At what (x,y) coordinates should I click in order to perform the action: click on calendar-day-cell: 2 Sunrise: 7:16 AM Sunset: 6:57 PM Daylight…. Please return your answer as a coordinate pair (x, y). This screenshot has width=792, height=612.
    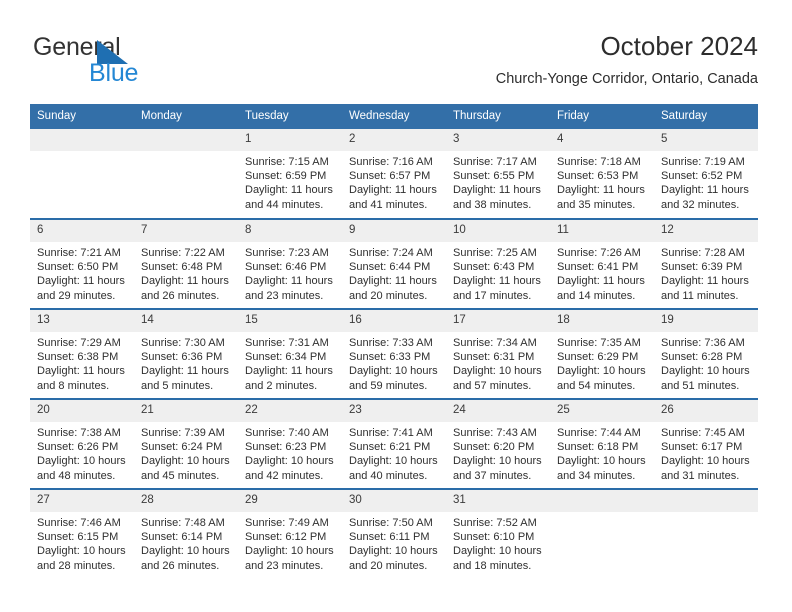
    Looking at the image, I should click on (394, 174).